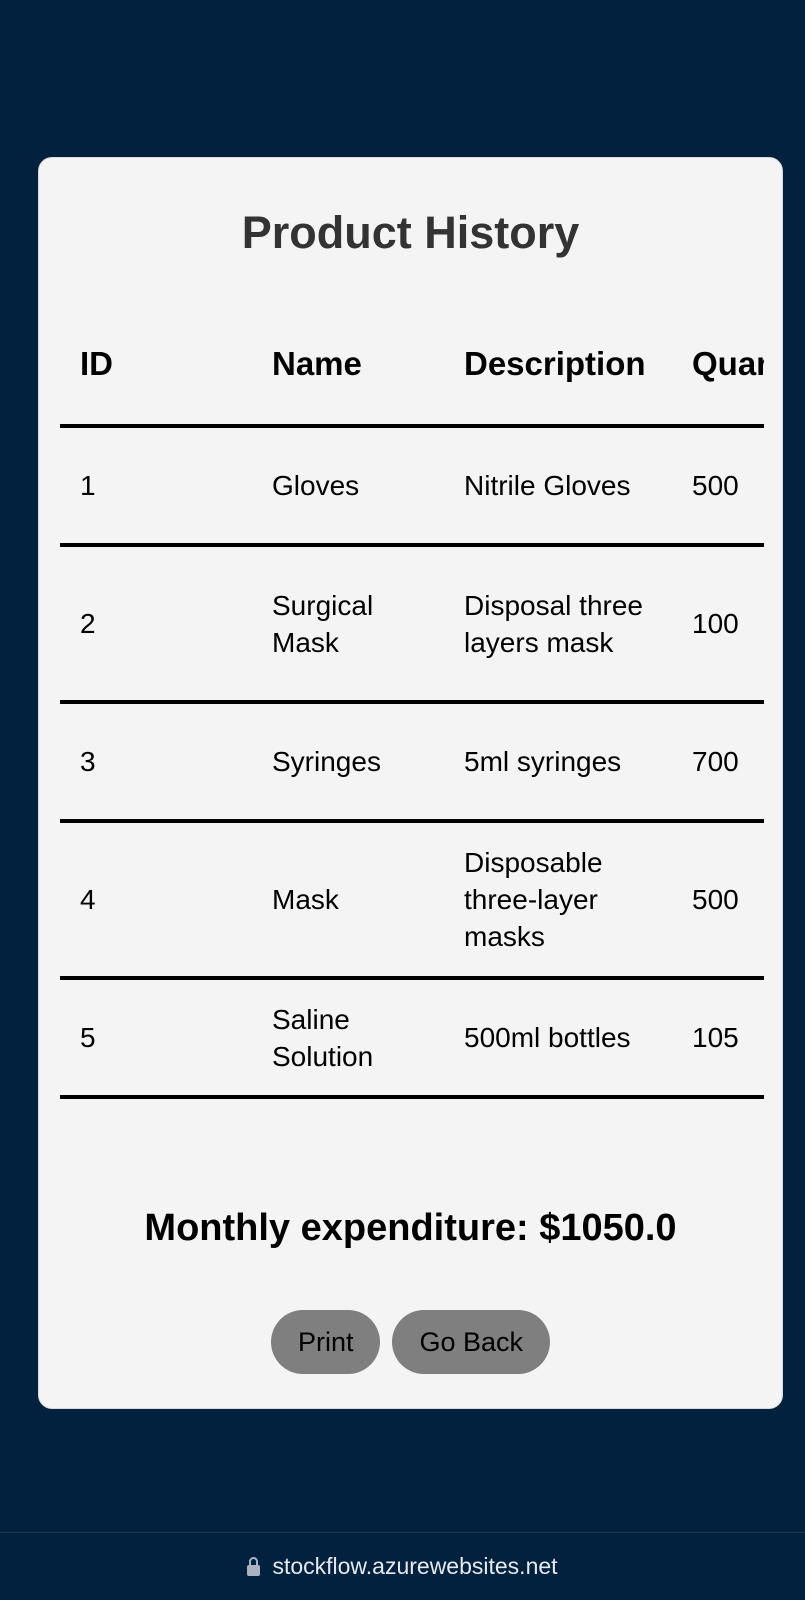 The width and height of the screenshot is (805, 1600). Describe the element at coordinates (558, 365) in the screenshot. I see `column-header-description: Description` at that location.